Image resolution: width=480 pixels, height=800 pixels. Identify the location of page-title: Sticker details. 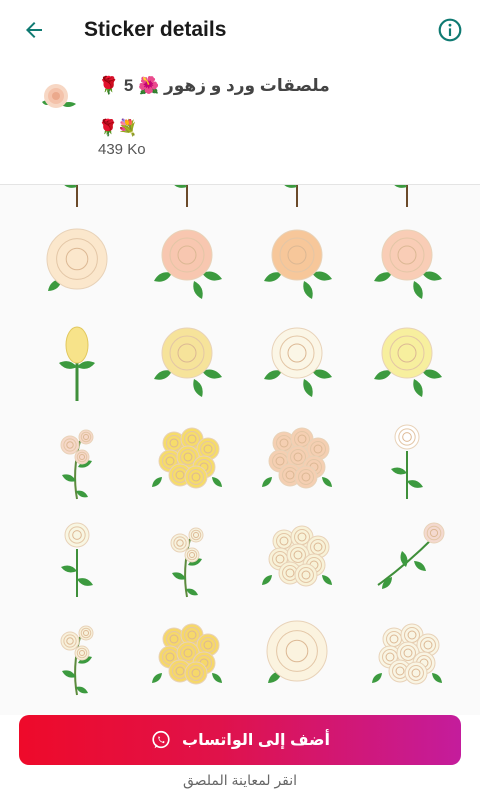
(155, 29).